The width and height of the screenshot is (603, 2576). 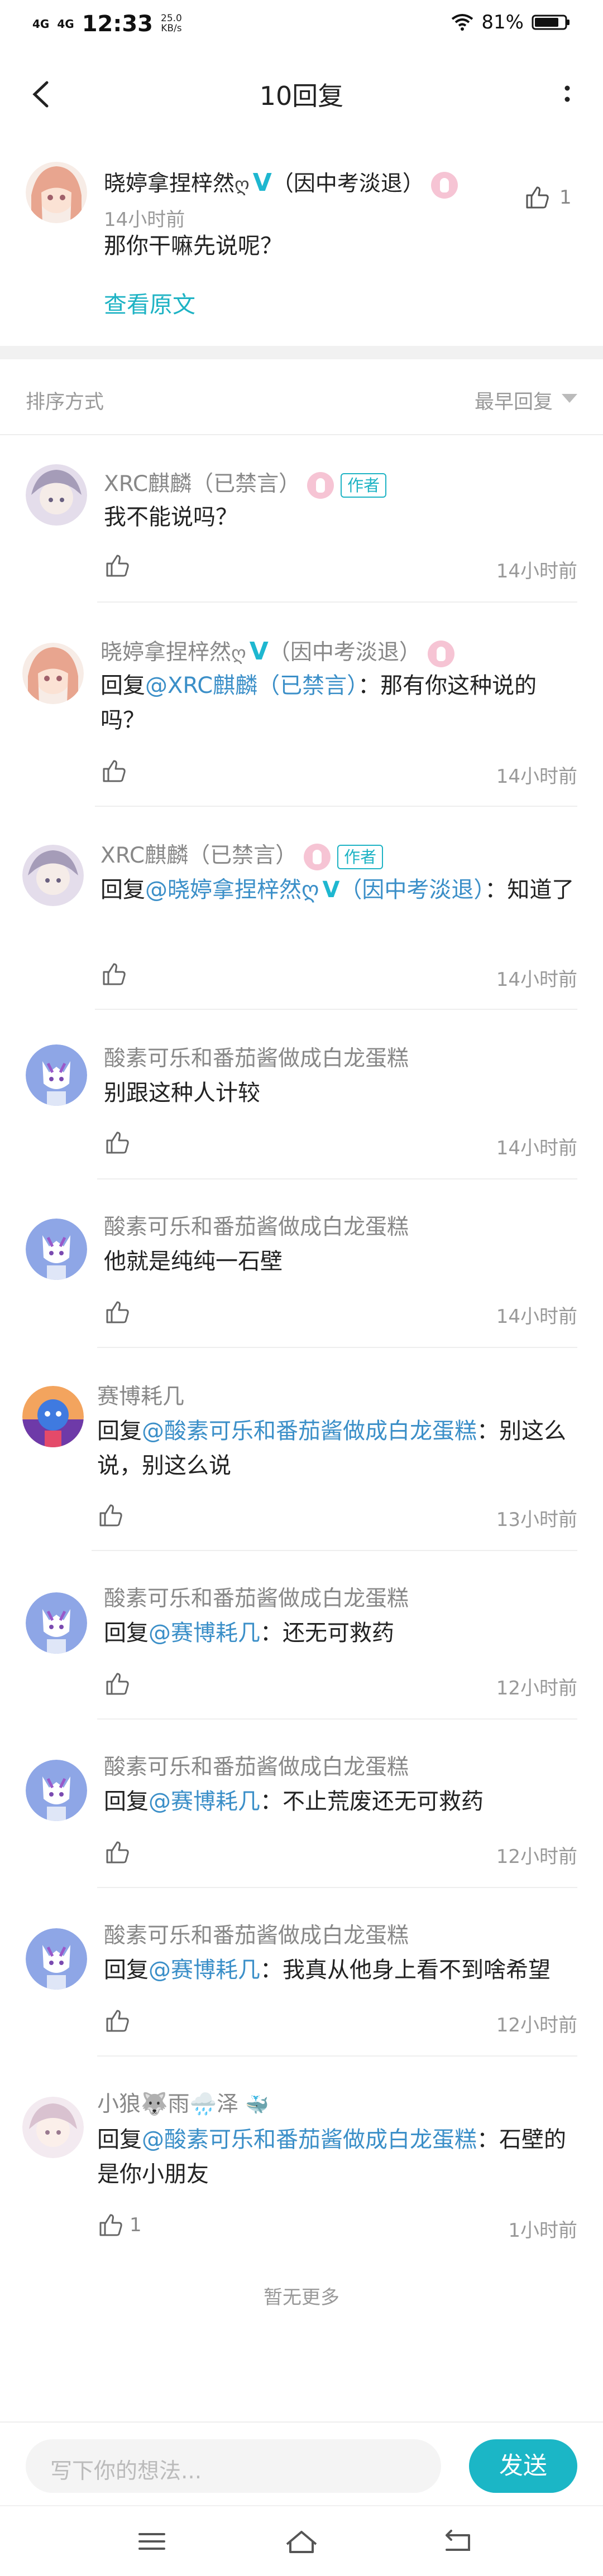 I want to click on comment-item: 酸素可乐和番茄酱做成白龙蛋糕 他就是纯纯一石壁 14小时前, so click(x=301, y=1264).